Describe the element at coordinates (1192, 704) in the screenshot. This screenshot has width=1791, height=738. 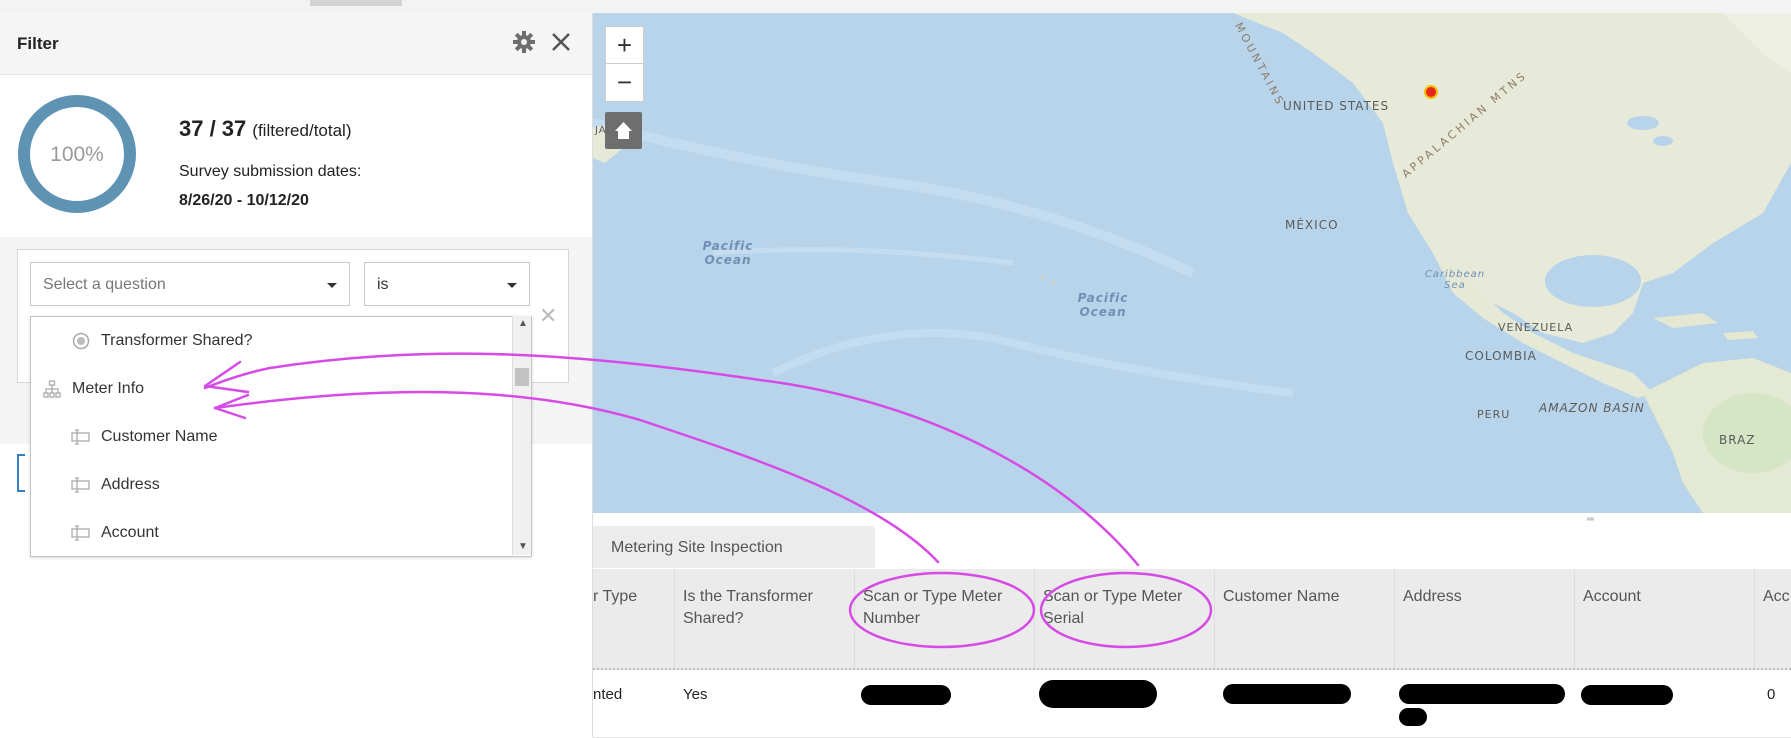
I see `table-row: nted Yes 0` at that location.